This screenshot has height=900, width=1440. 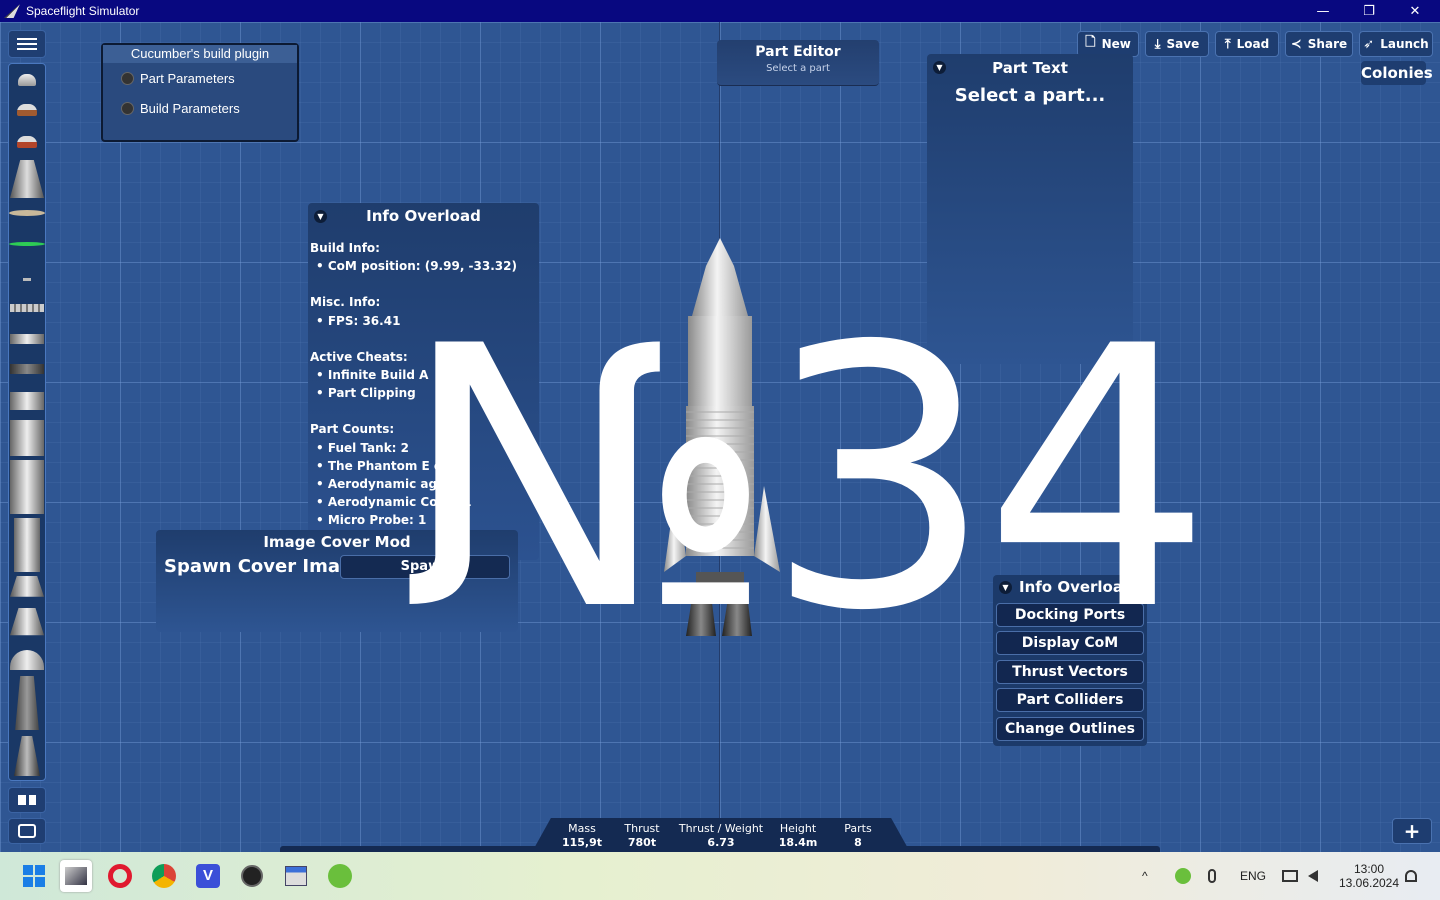 I want to click on language-indicator: ENG, so click(x=1253, y=876).